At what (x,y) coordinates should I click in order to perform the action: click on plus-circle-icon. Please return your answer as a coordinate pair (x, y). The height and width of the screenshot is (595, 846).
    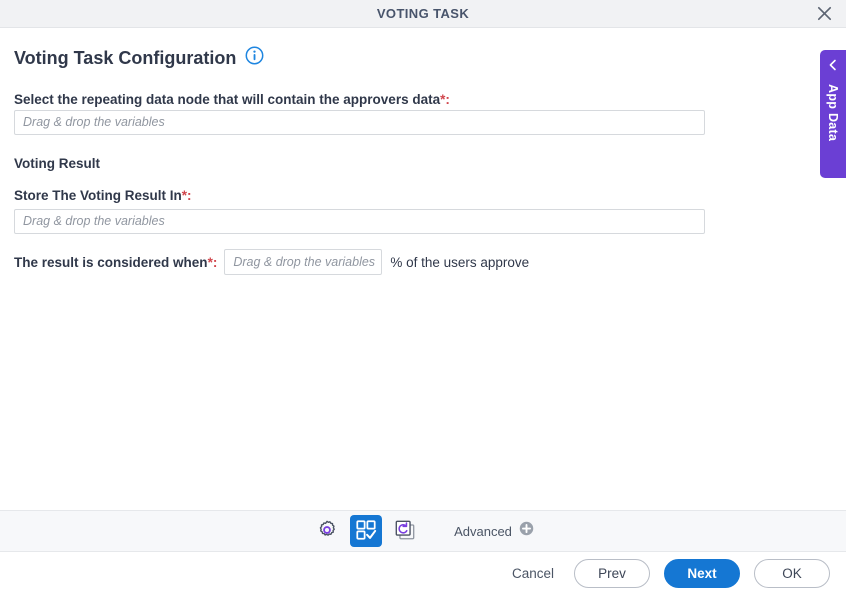
    Looking at the image, I should click on (526, 531).